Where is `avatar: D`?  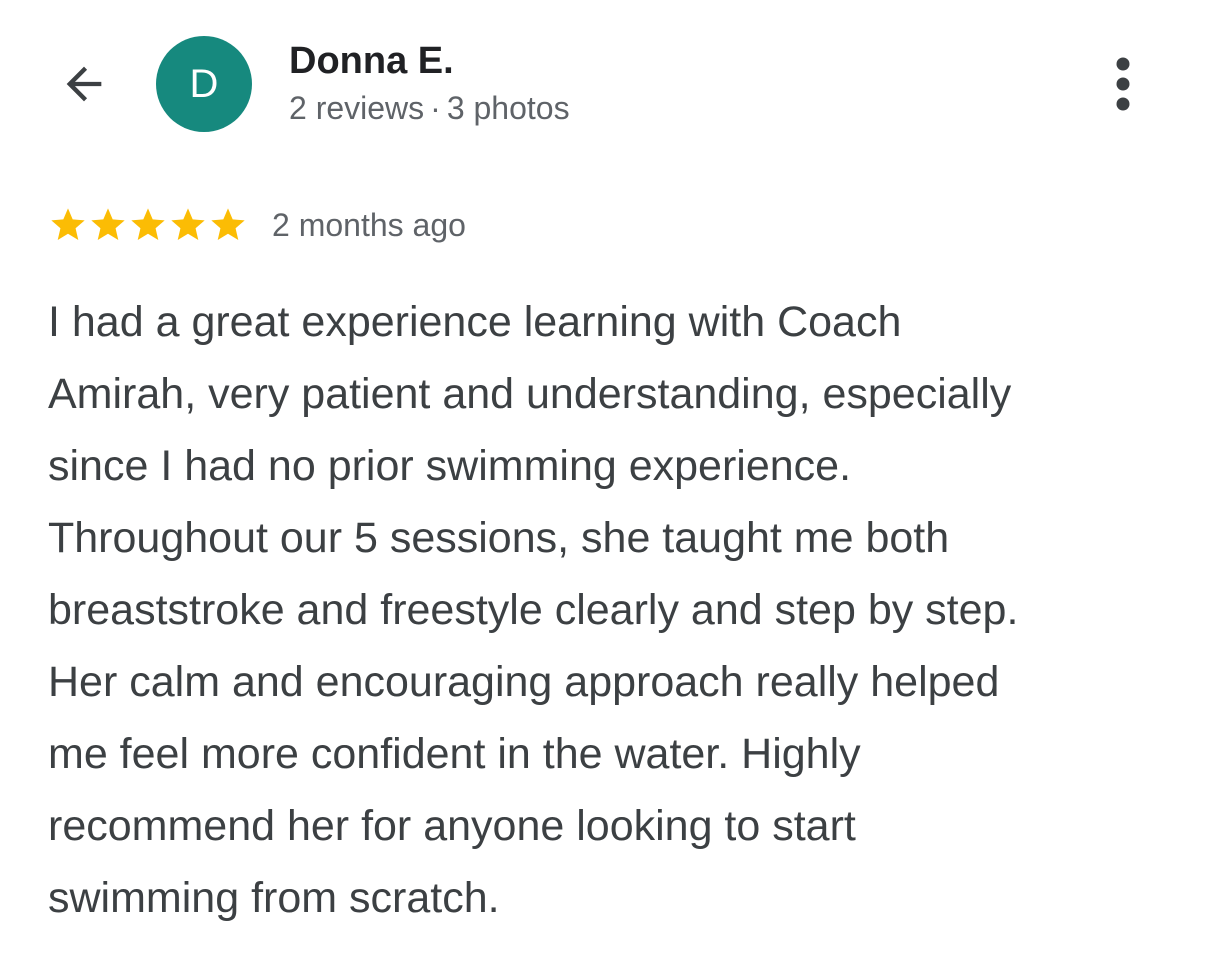
avatar: D is located at coordinates (204, 84).